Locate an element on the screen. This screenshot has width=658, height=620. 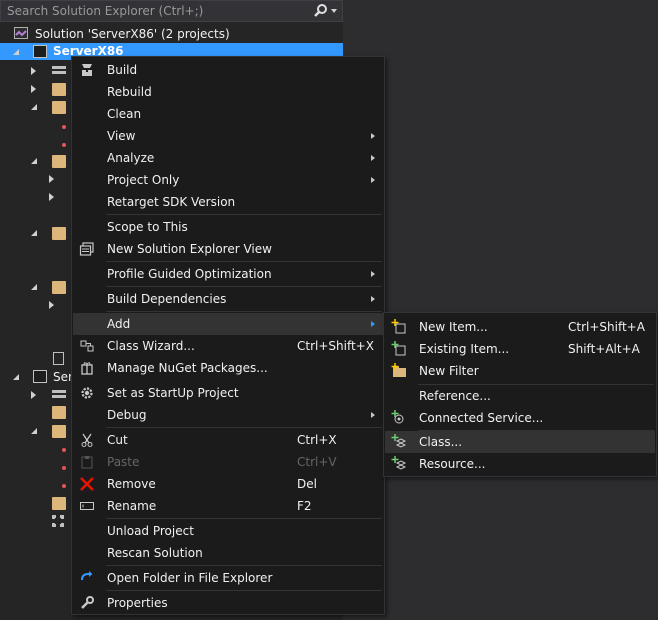
new-folder-icon is located at coordinates (398, 370).